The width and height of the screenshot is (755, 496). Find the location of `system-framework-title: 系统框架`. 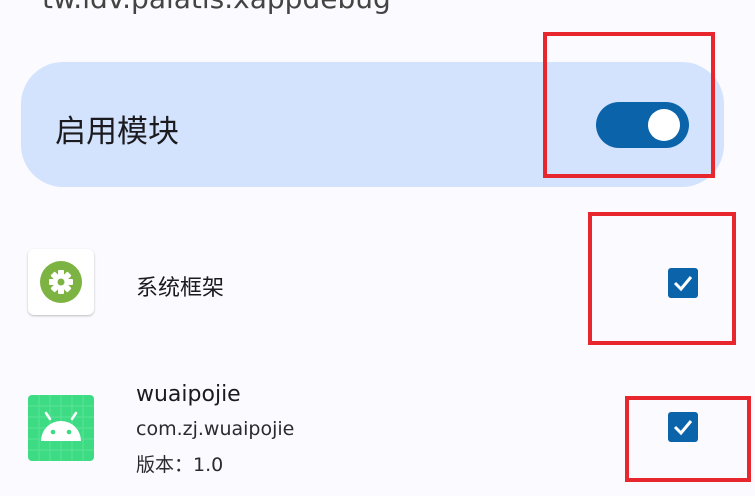

system-framework-title: 系统框架 is located at coordinates (180, 288).